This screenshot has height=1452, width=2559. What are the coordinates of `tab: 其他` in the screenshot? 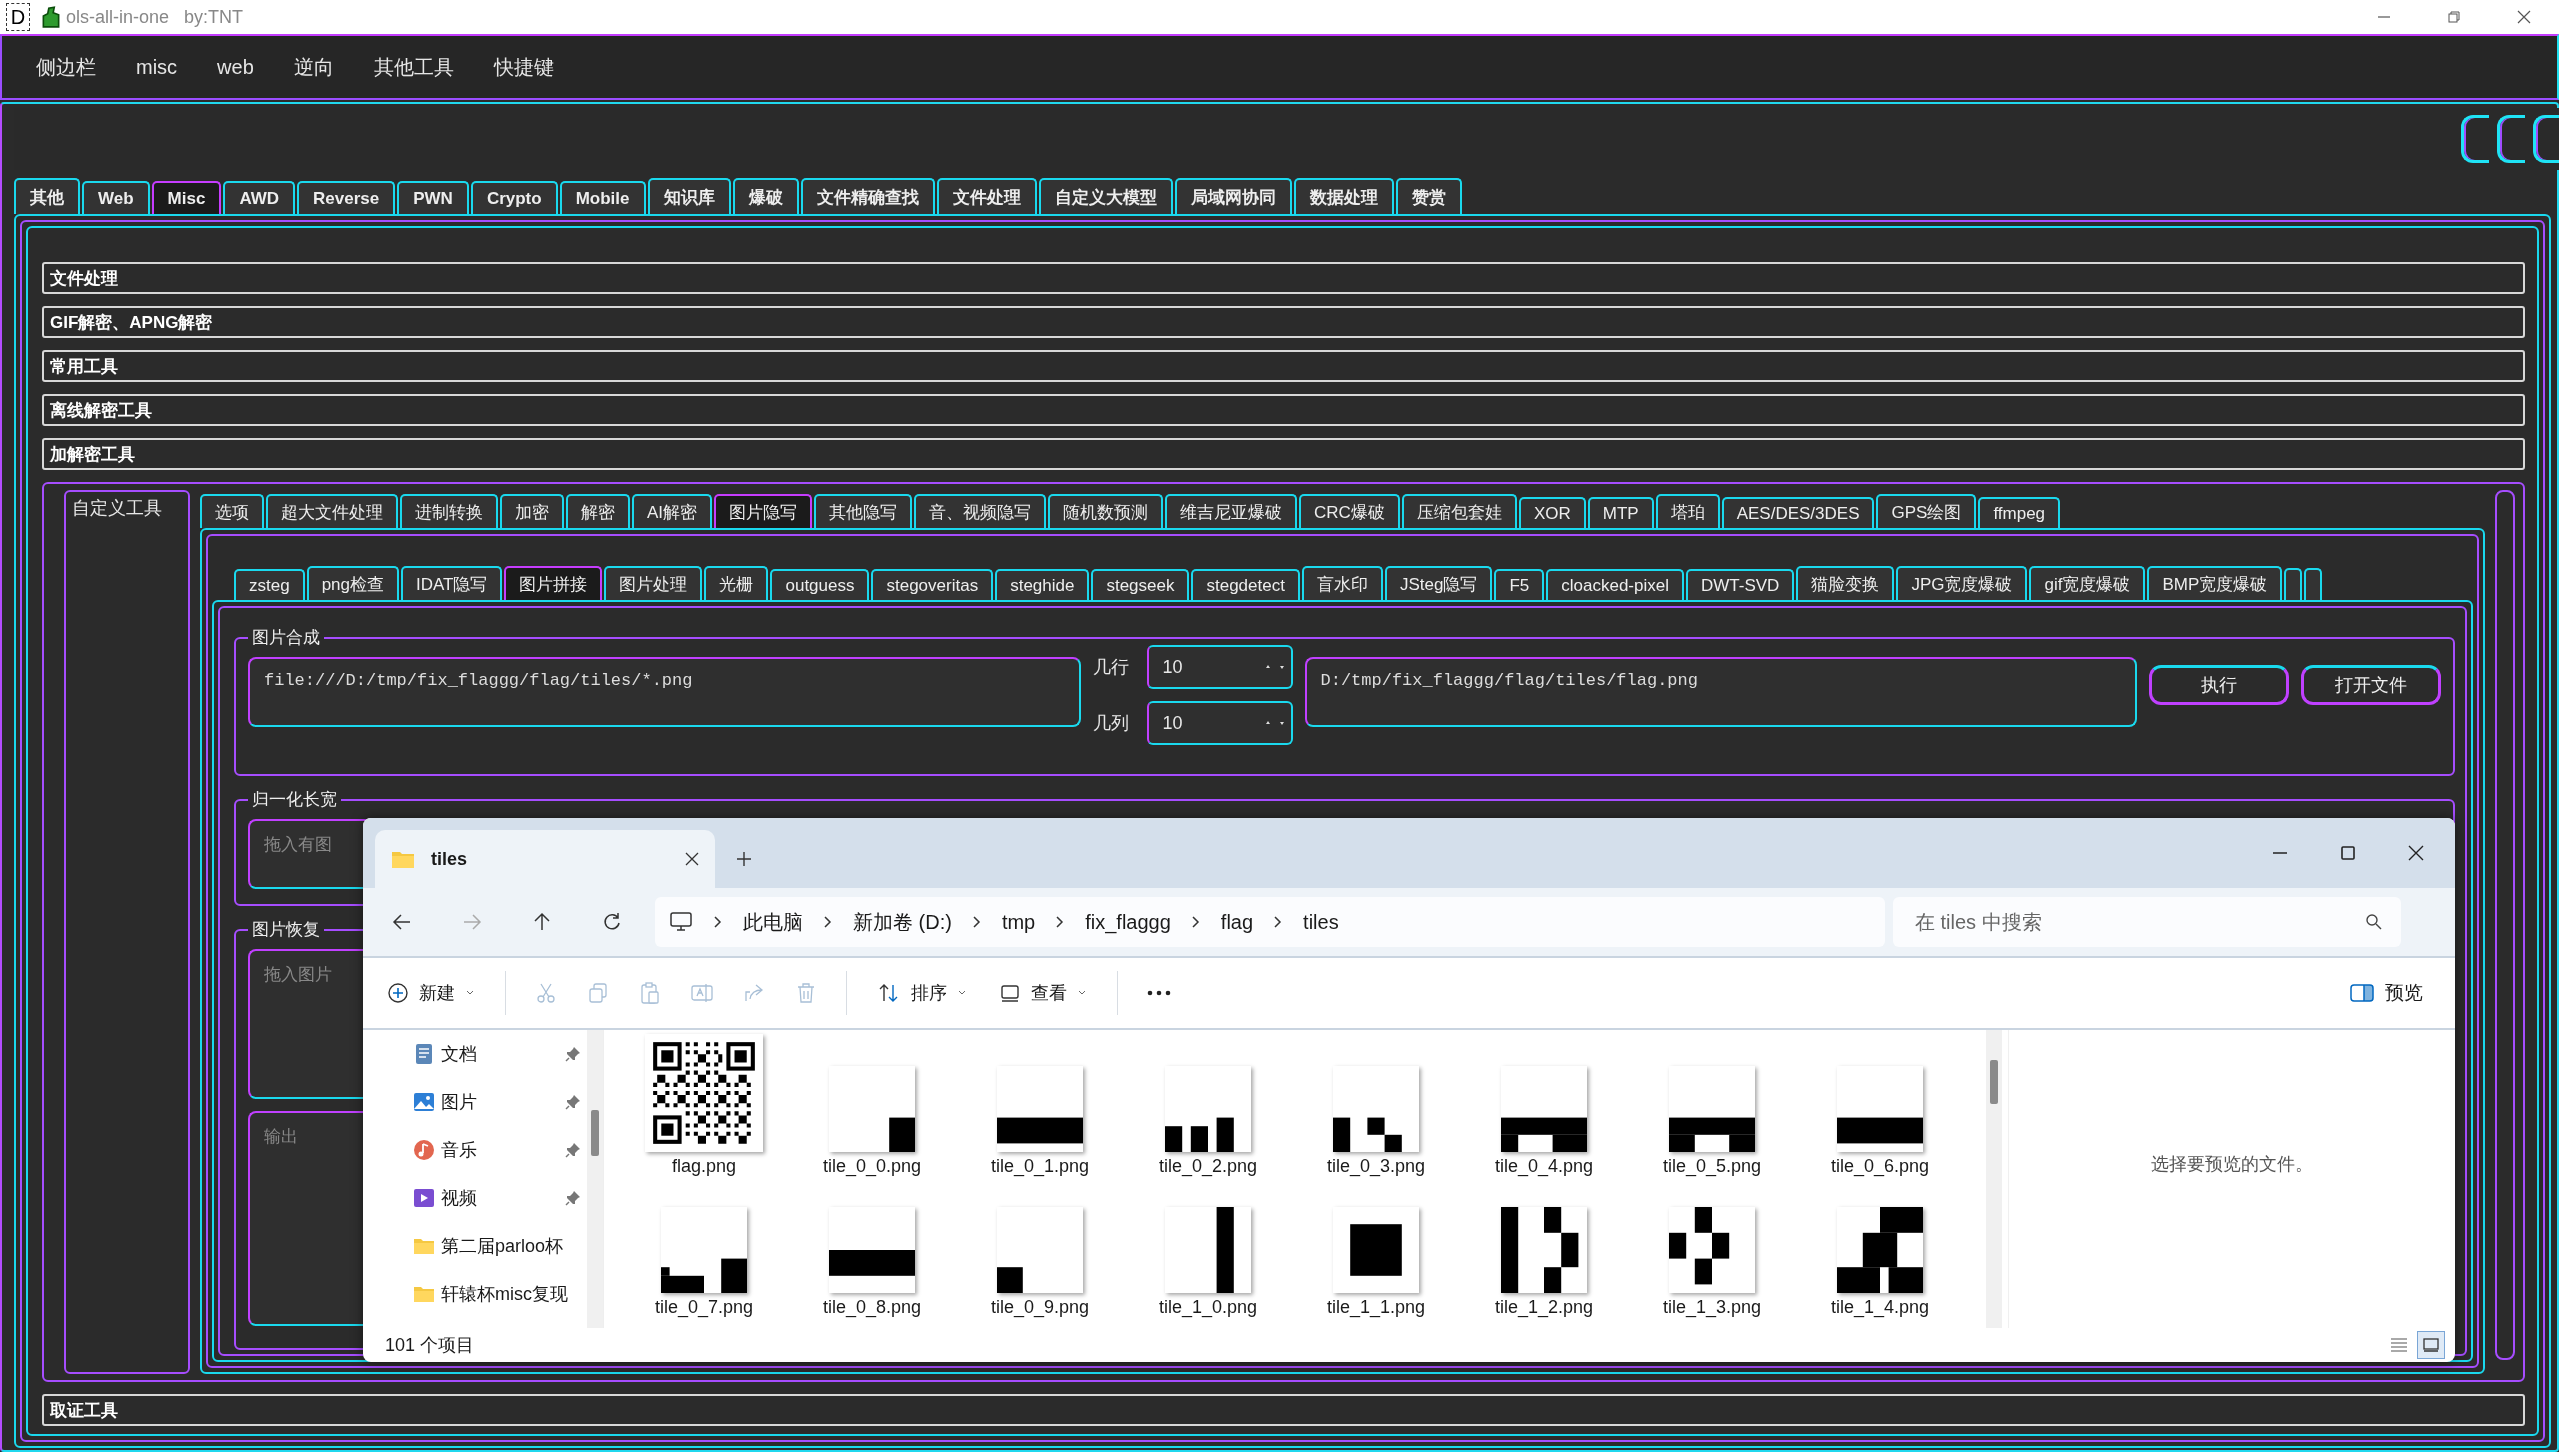 It's located at (47, 196).